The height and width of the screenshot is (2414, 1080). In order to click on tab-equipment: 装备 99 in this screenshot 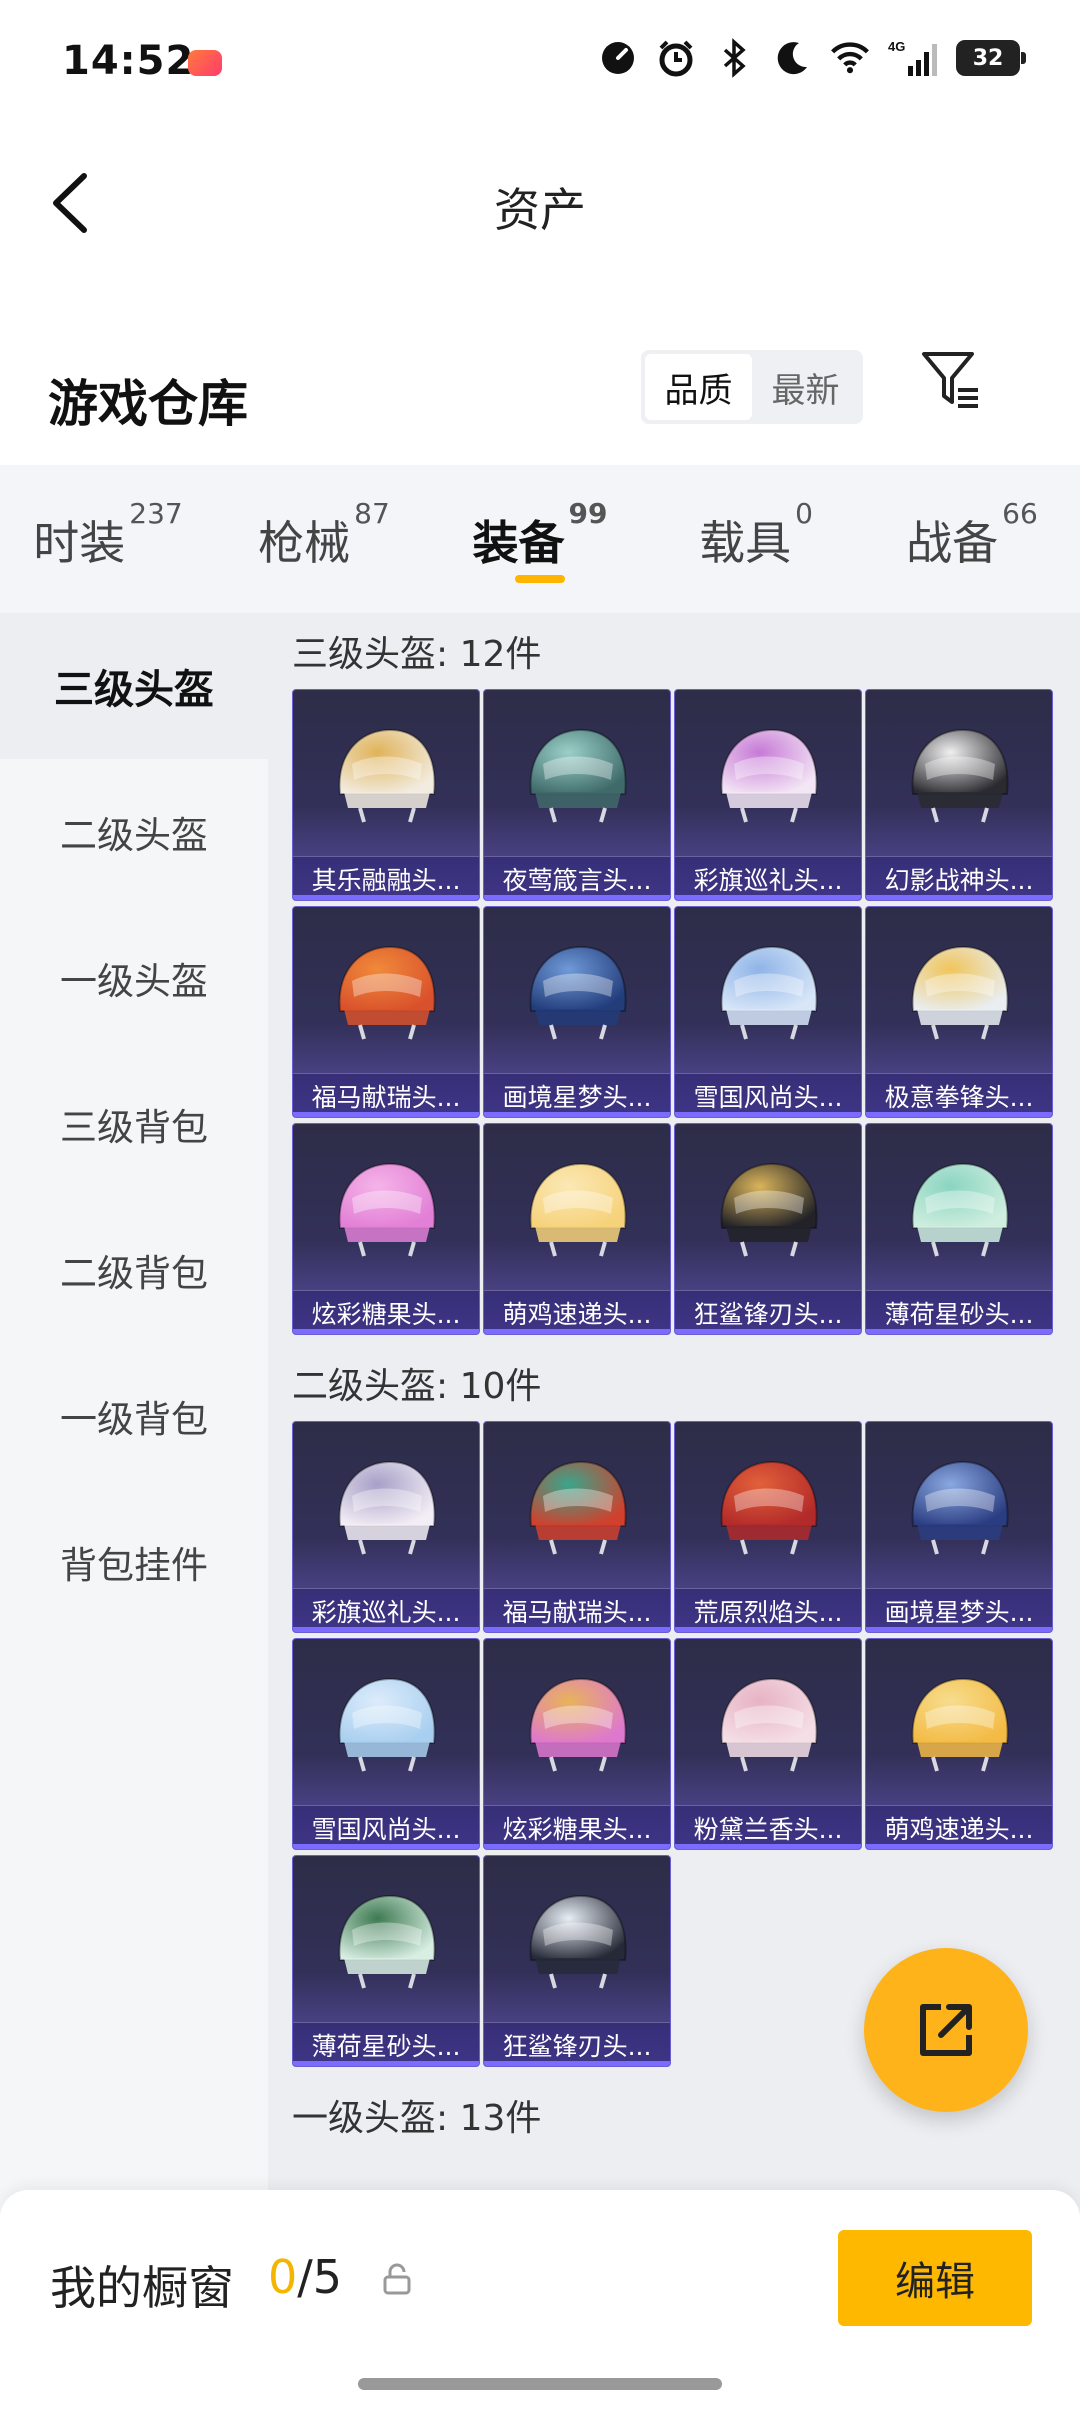, I will do `click(540, 539)`.